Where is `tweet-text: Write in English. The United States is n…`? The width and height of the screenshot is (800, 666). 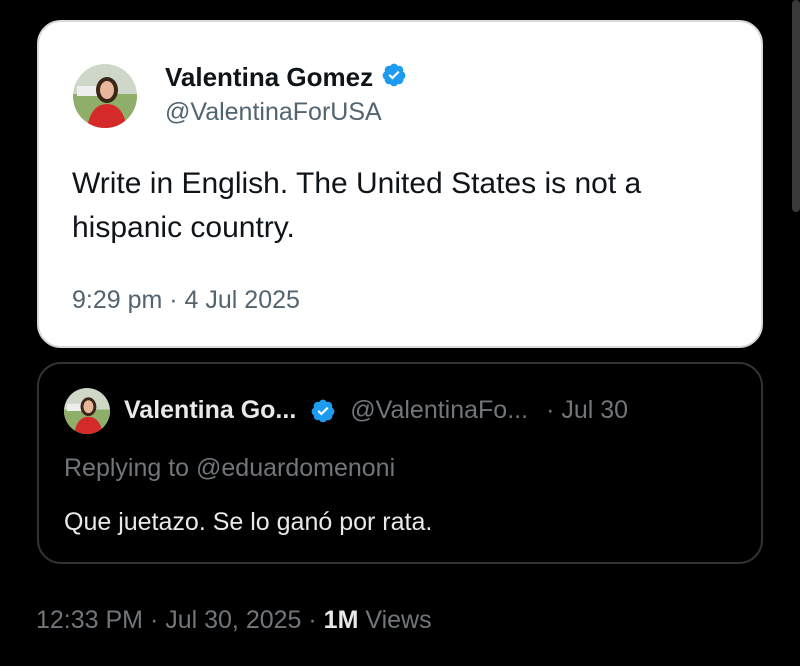
tweet-text: Write in English. The United States is n… is located at coordinates (357, 205).